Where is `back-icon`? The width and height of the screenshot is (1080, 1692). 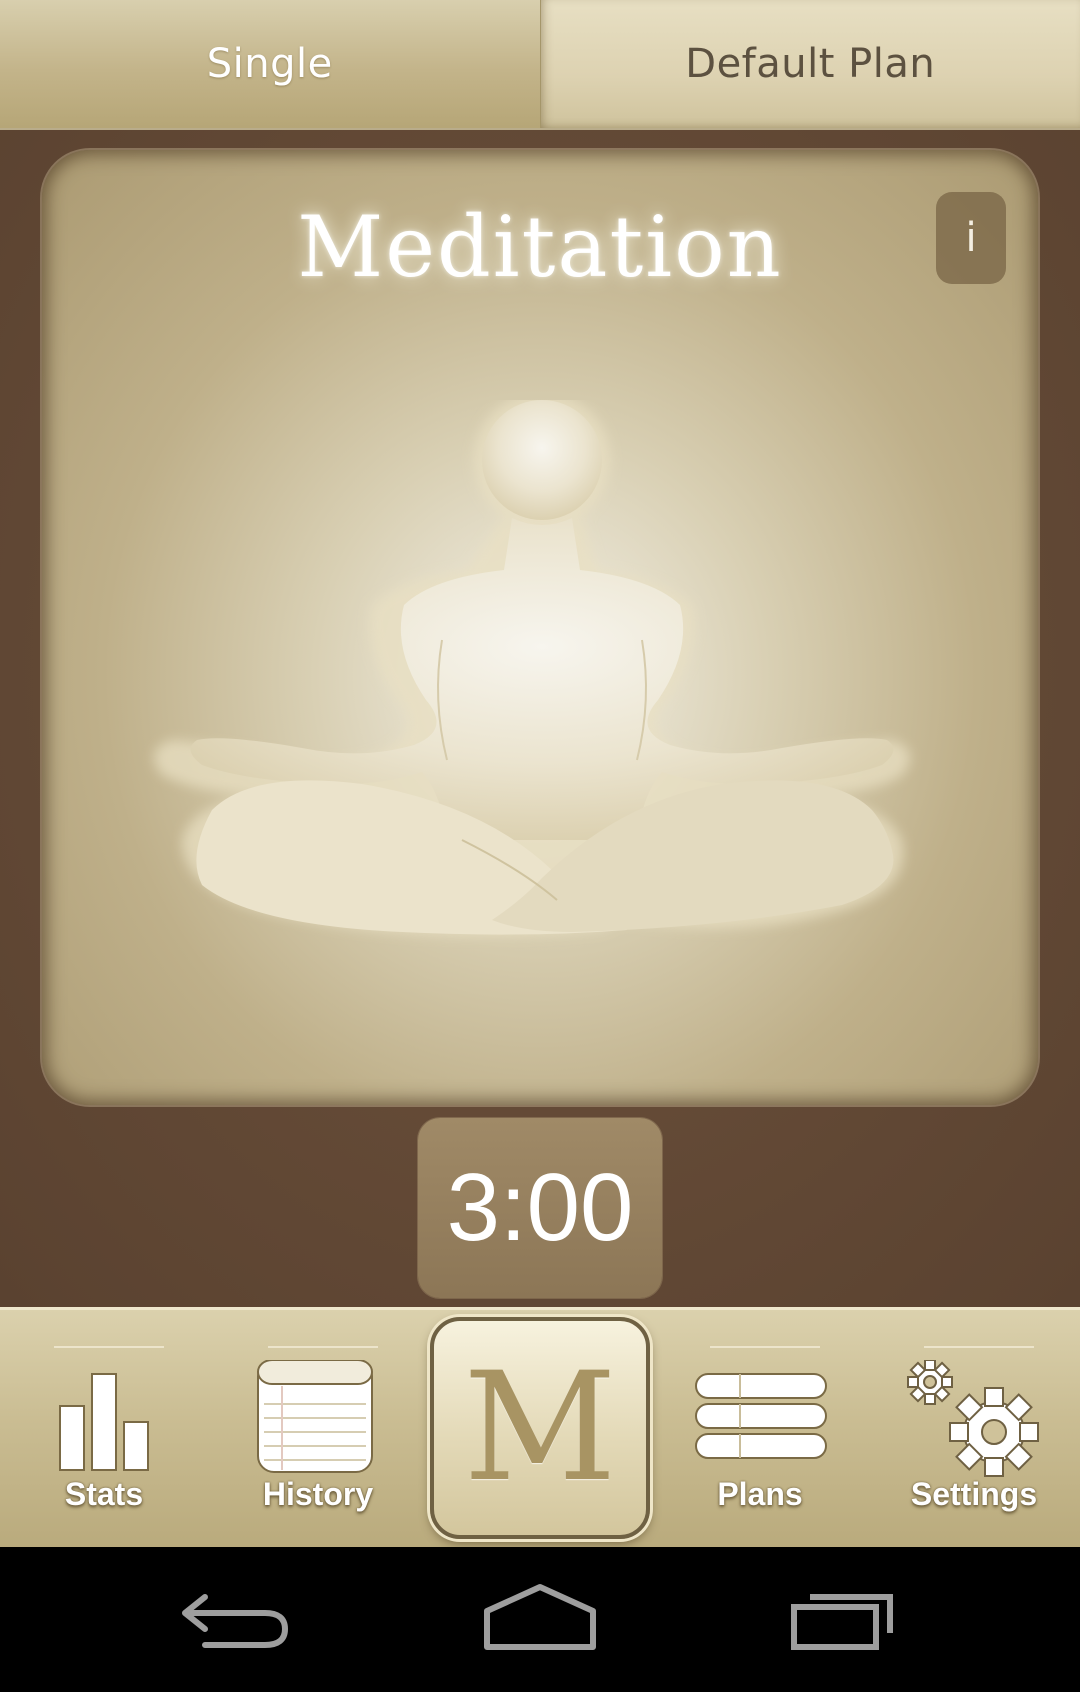 back-icon is located at coordinates (240, 1617).